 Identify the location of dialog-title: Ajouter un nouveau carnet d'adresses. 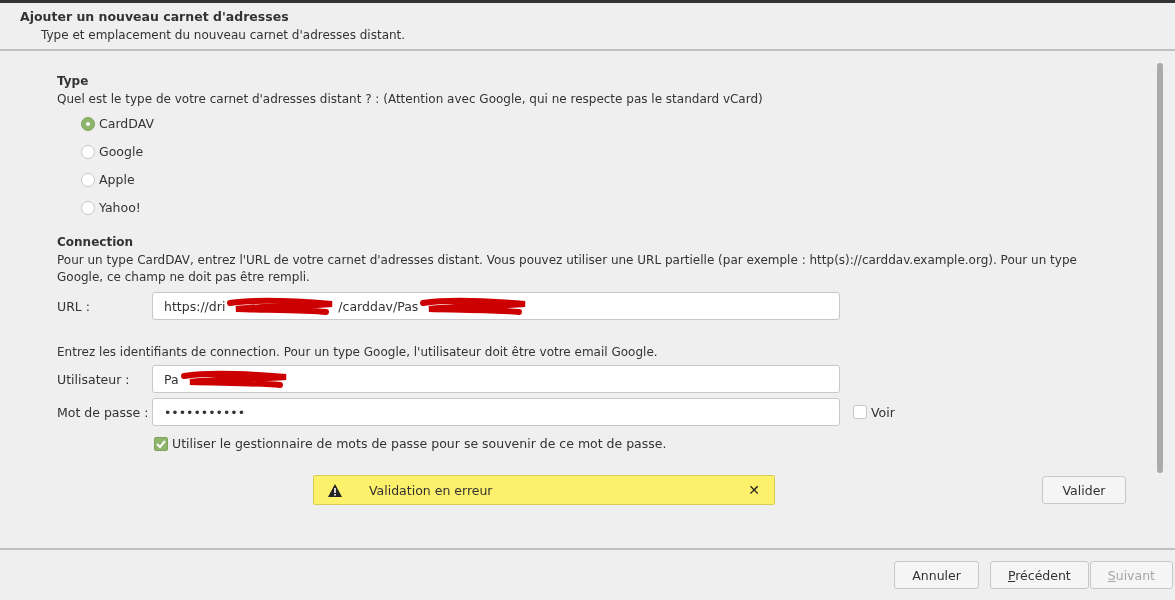
(155, 16).